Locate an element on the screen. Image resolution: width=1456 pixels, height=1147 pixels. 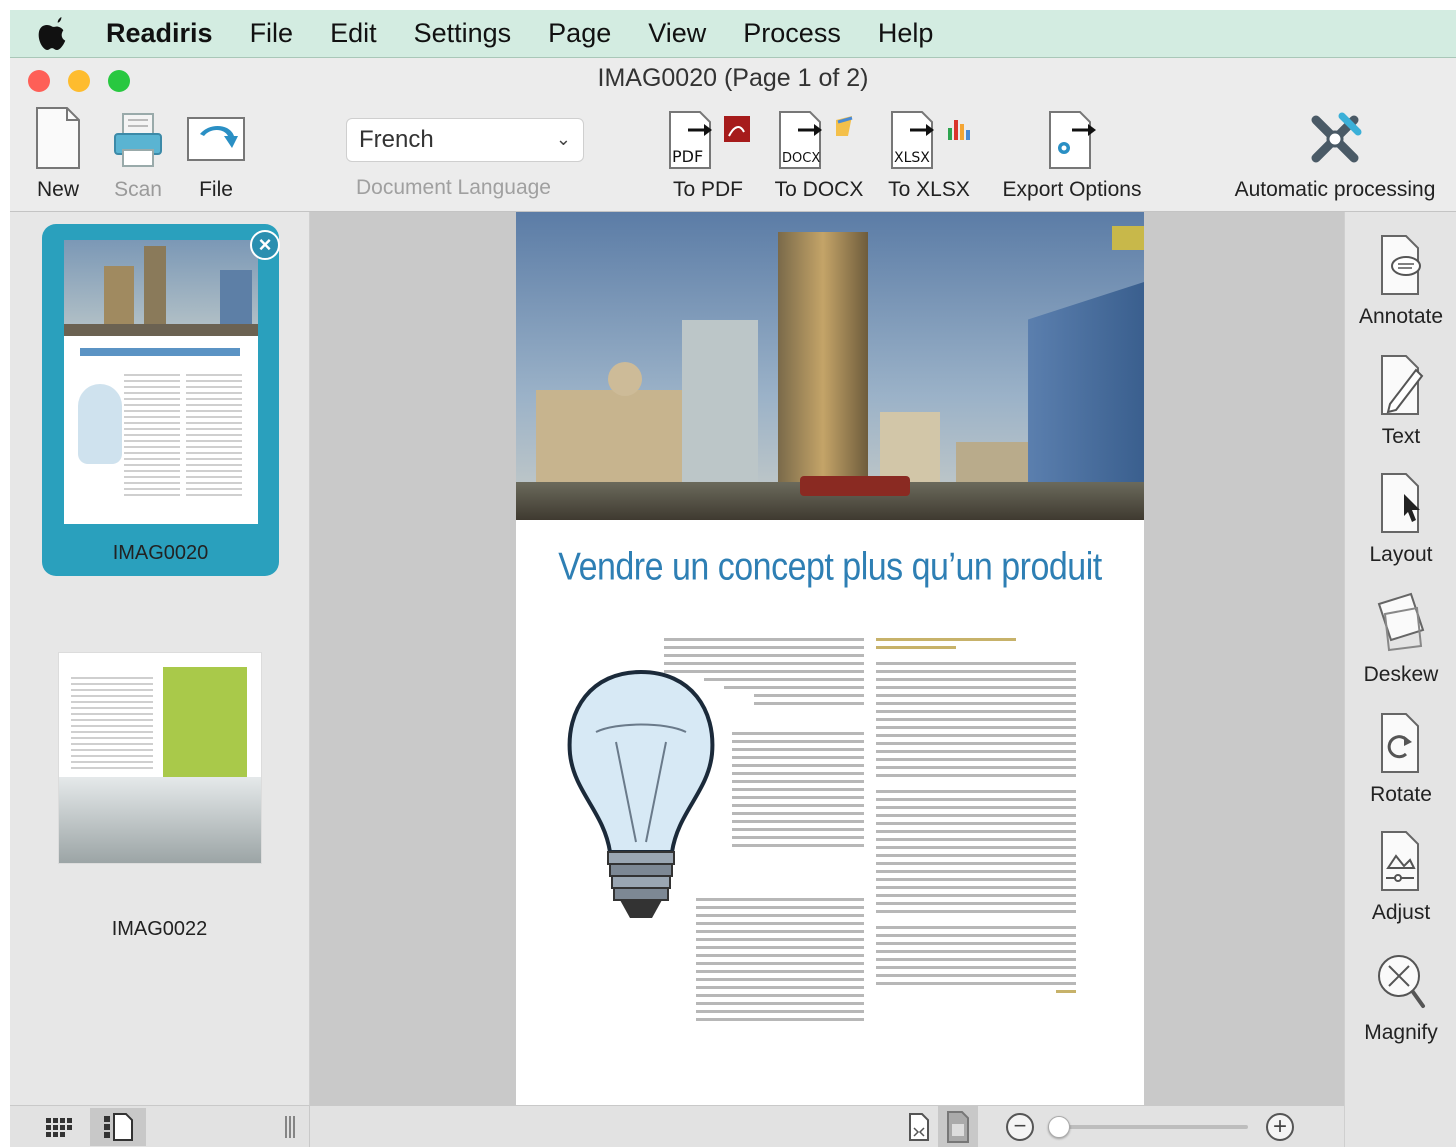
rotate-icon is located at coordinates (1400, 743).